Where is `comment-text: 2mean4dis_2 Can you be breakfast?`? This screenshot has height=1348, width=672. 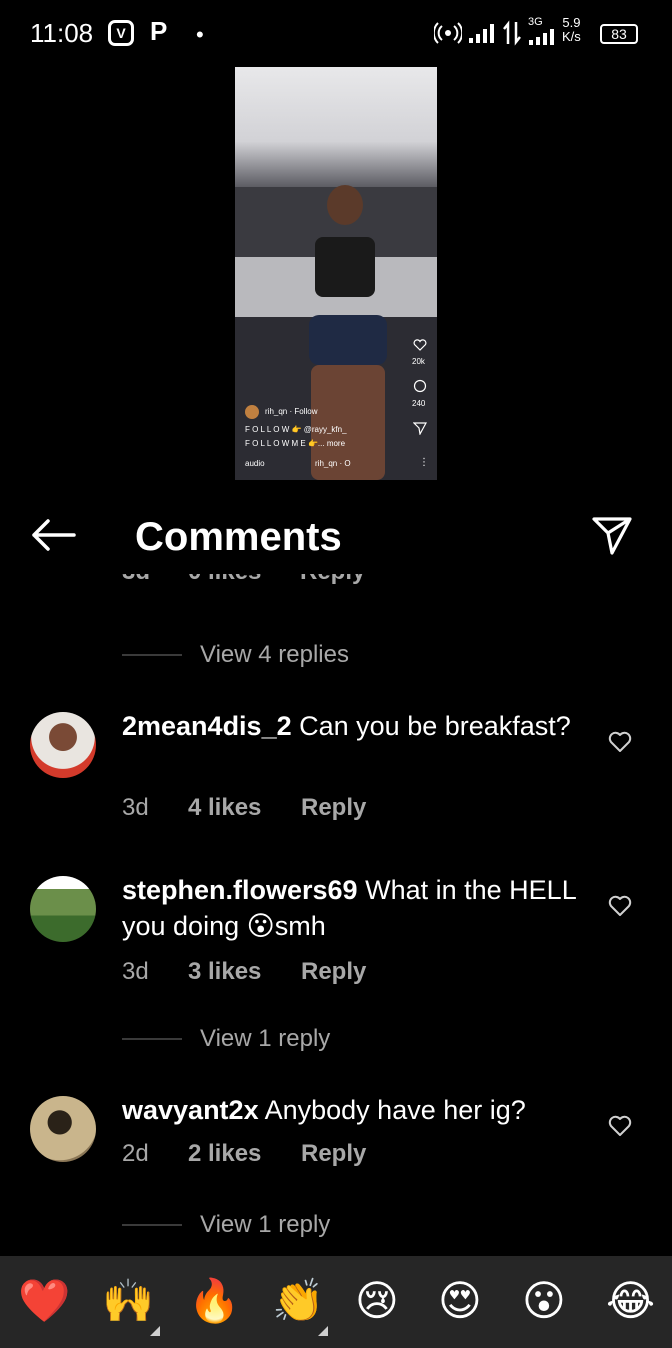
comment-text: 2mean4dis_2 Can you be breakfast? is located at coordinates (346, 726).